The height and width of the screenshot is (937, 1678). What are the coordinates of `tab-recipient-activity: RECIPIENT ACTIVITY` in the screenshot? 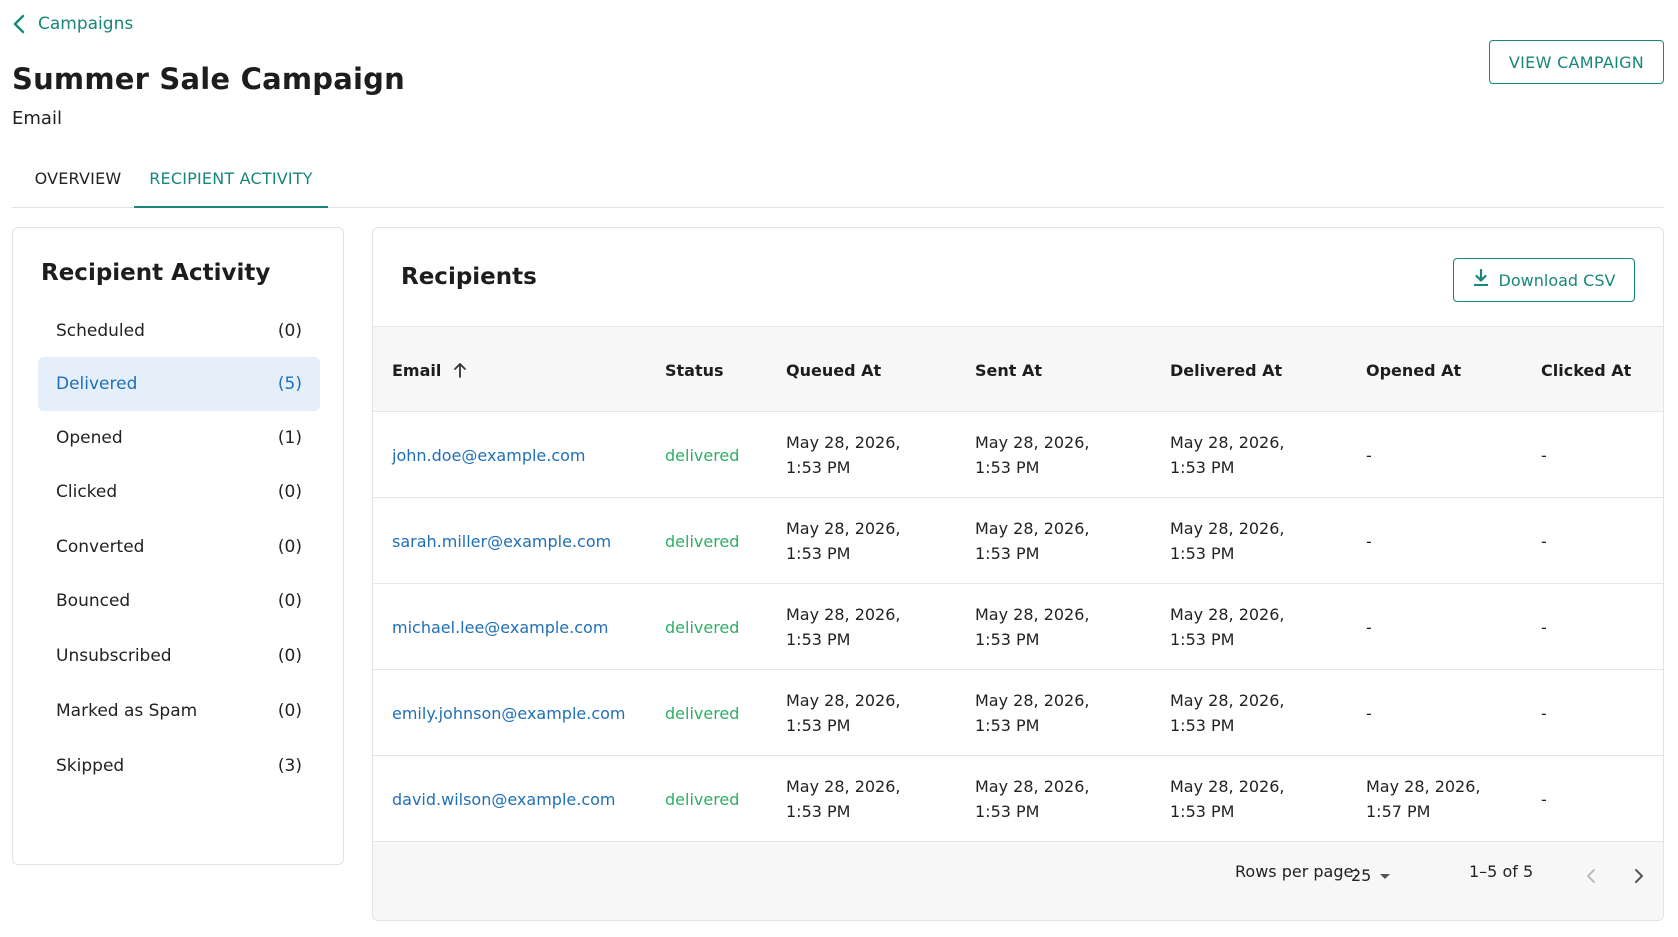 It's located at (231, 184).